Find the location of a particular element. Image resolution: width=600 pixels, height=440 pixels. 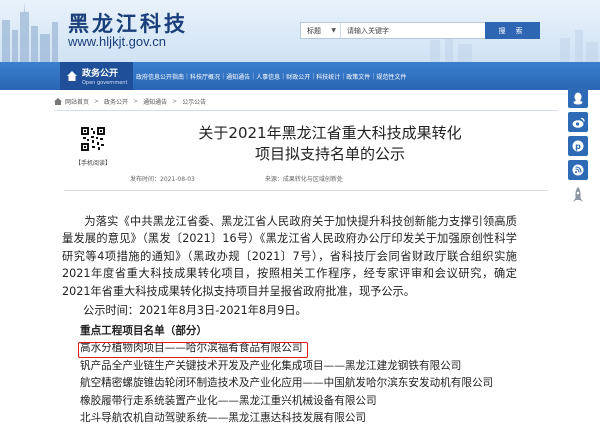

article-title: 关于2021年黑龙江省重大科技成果转化 项目拟支持名单的公示 is located at coordinates (330, 144).